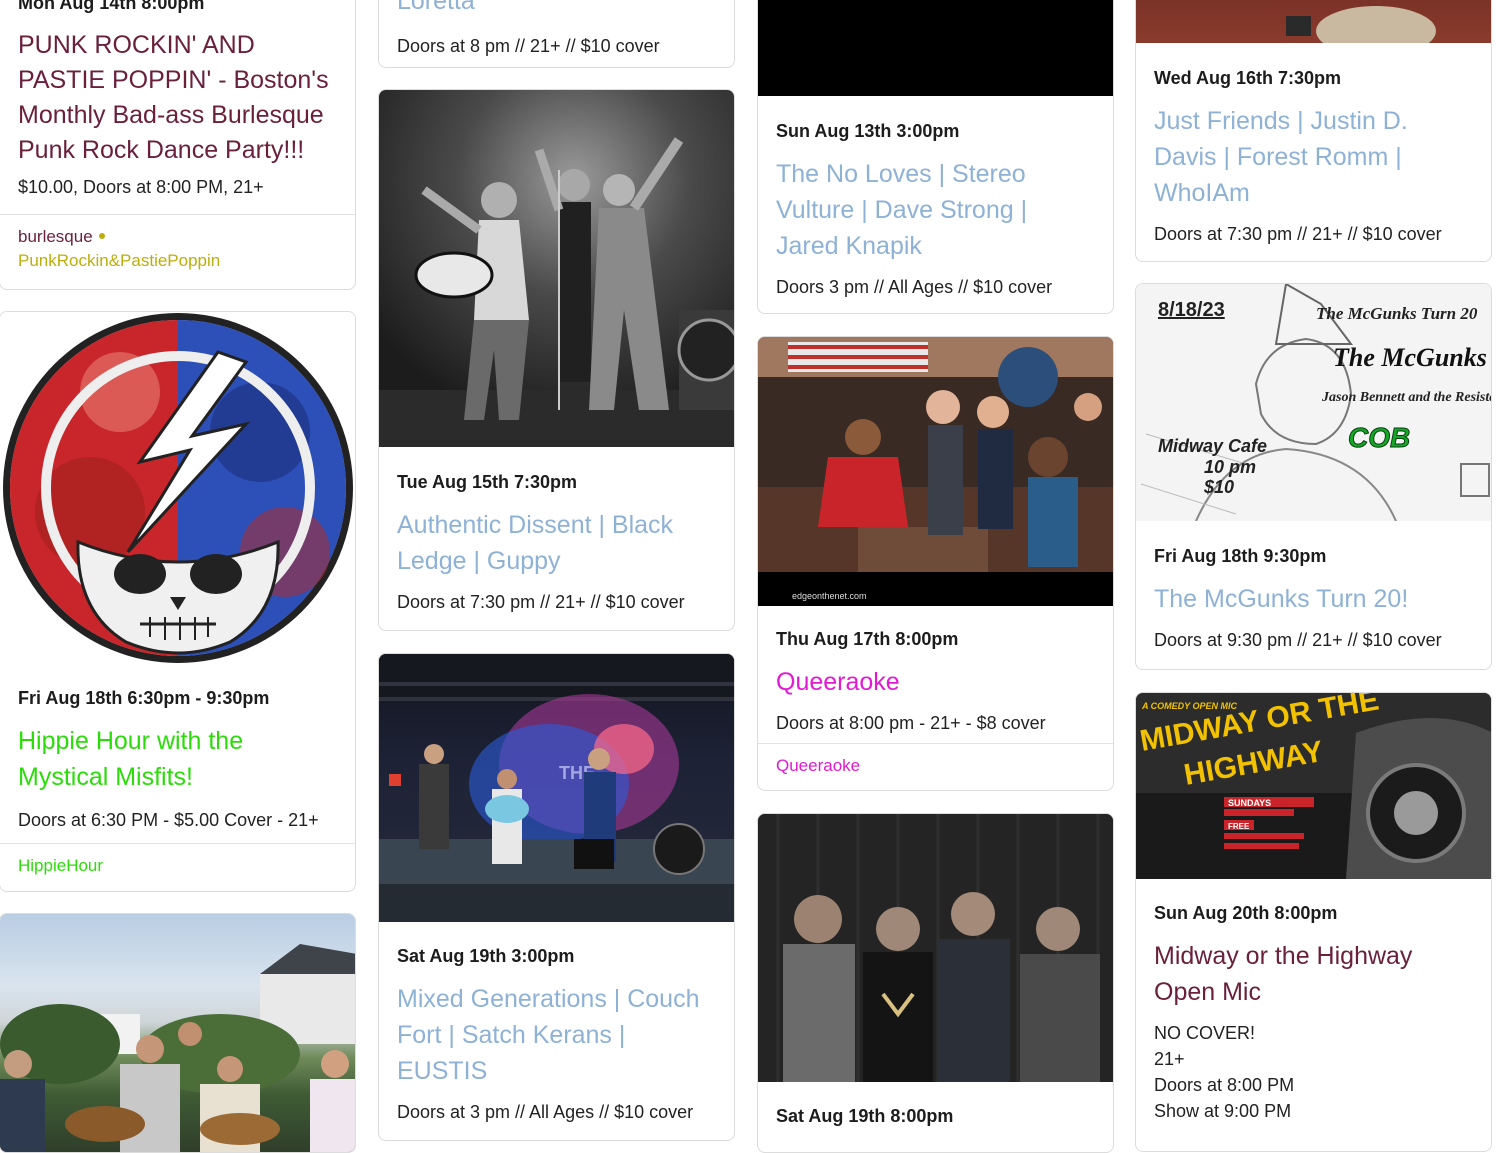 This screenshot has height=1153, width=1500. I want to click on tag-link: PunkRockin&PastiePoppin, so click(119, 260).